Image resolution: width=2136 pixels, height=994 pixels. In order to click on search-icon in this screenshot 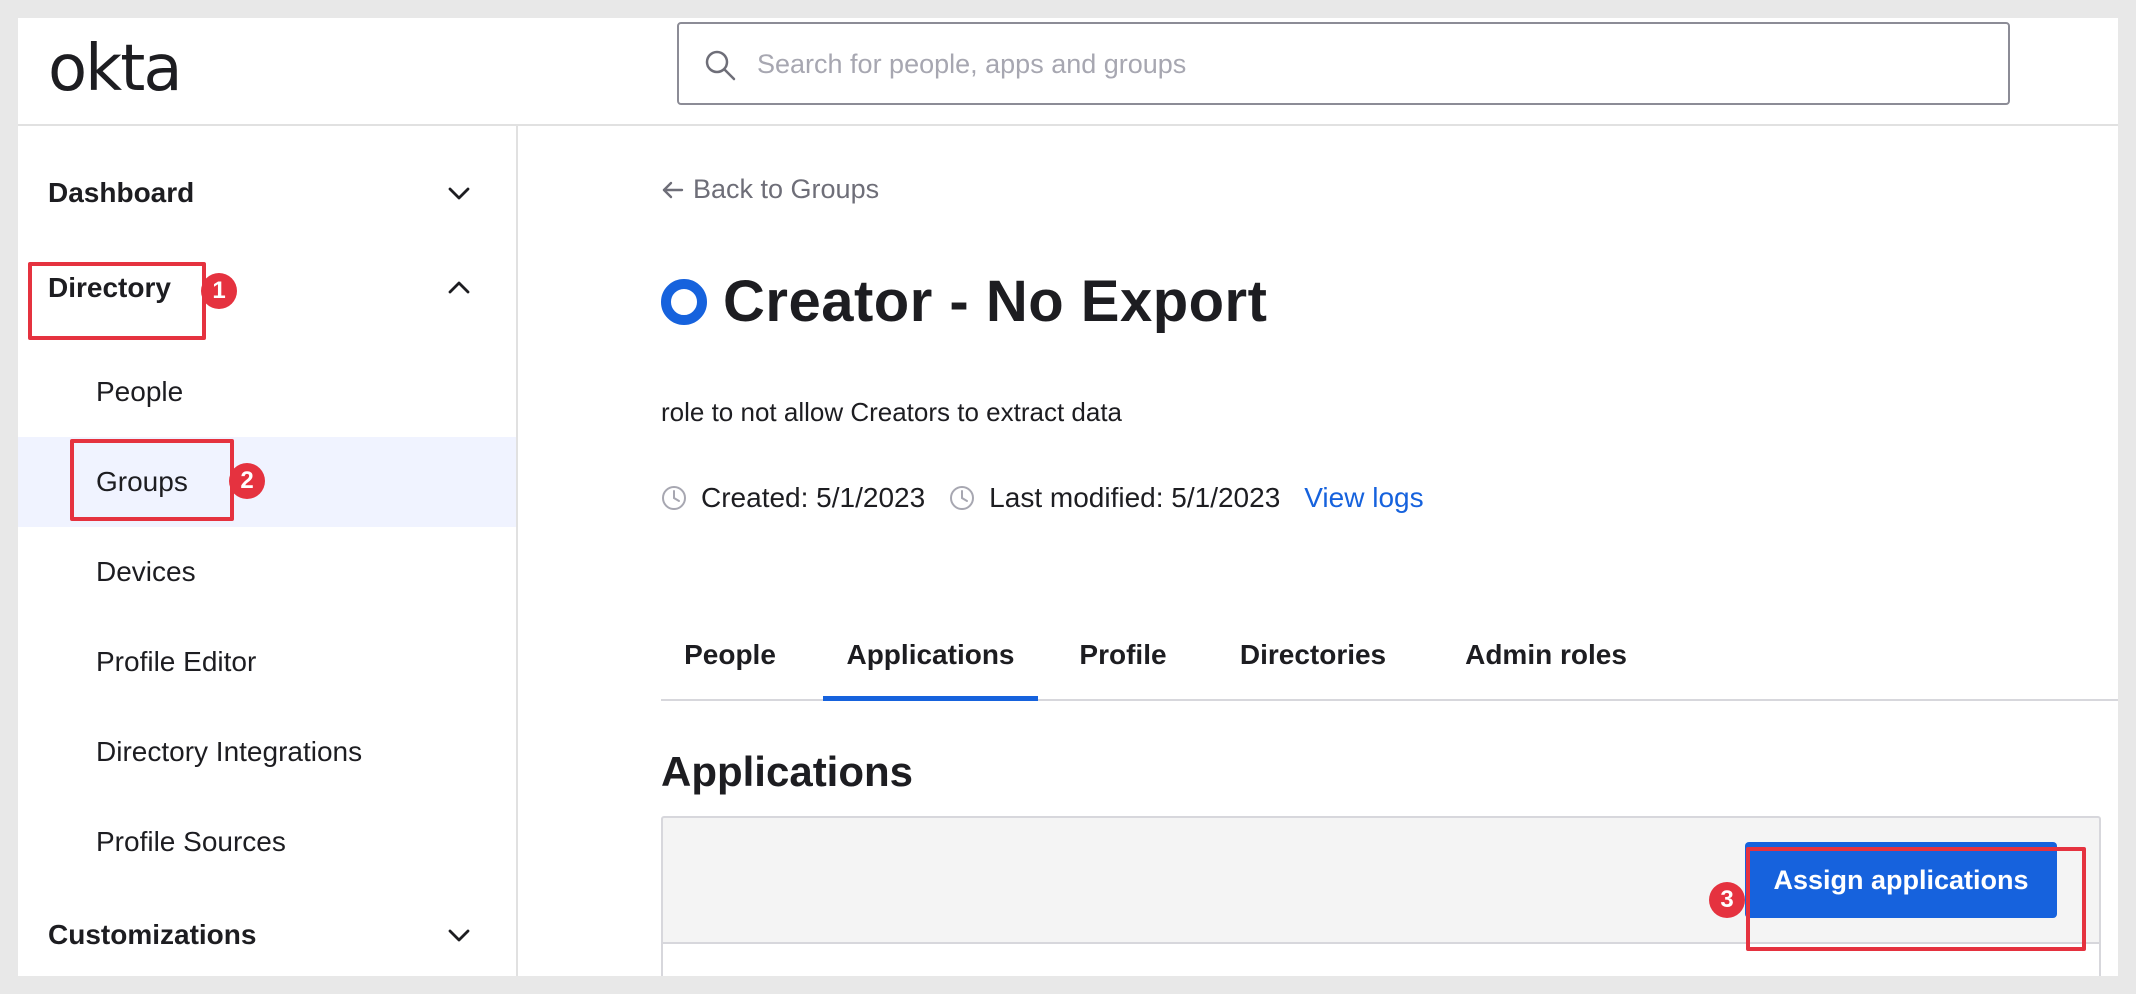, I will do `click(720, 65)`.